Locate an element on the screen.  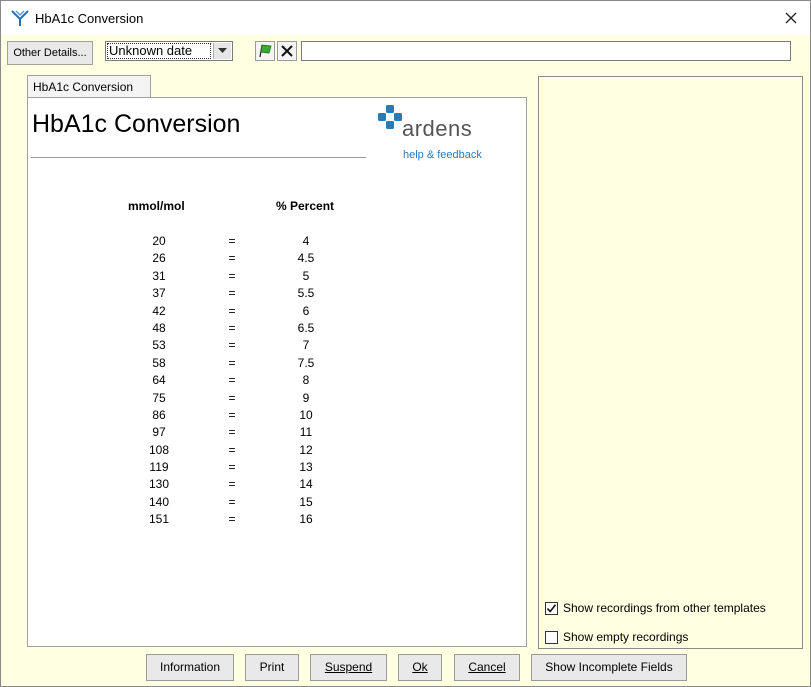
table-row: 31 = 5 is located at coordinates (228, 277).